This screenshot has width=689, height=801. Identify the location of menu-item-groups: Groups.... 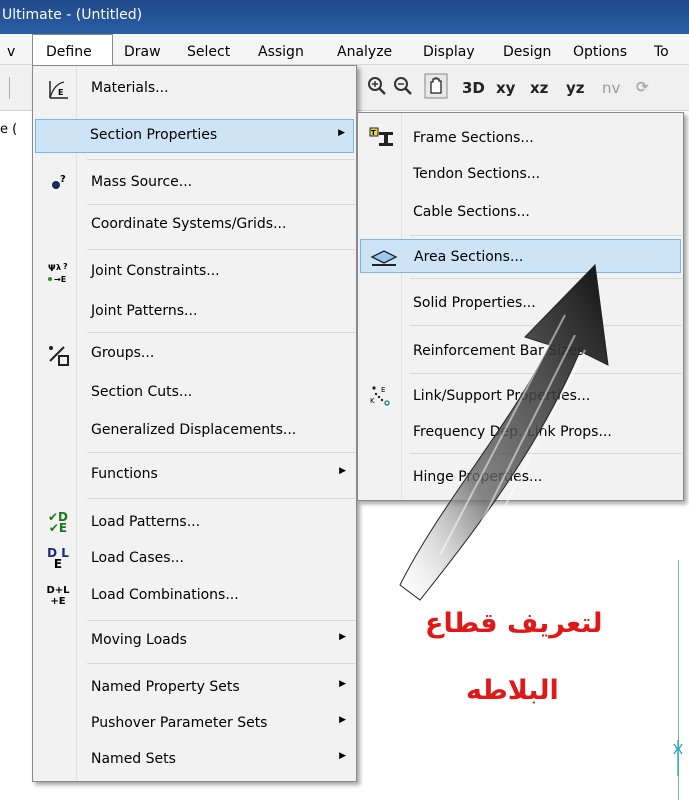
(194, 354).